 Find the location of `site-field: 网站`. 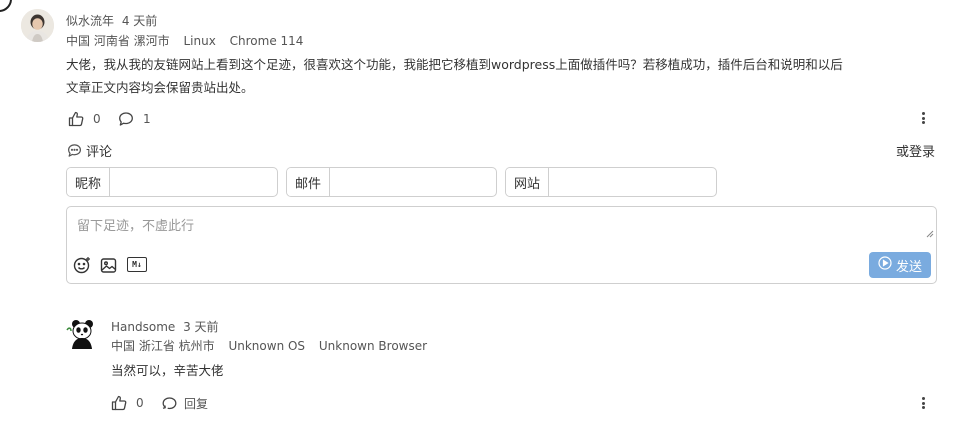

site-field: 网站 is located at coordinates (611, 182).